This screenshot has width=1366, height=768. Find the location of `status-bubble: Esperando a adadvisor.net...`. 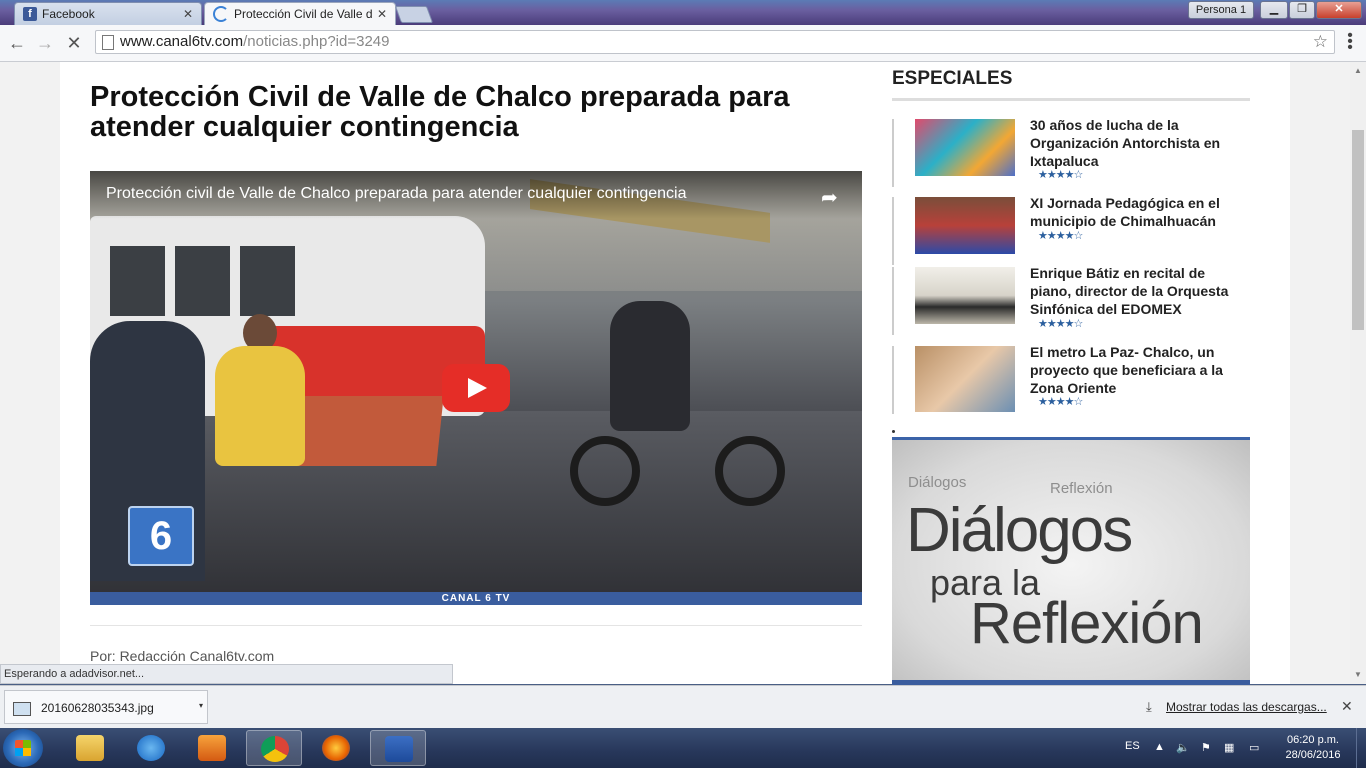

status-bubble: Esperando a adadvisor.net... is located at coordinates (226, 674).